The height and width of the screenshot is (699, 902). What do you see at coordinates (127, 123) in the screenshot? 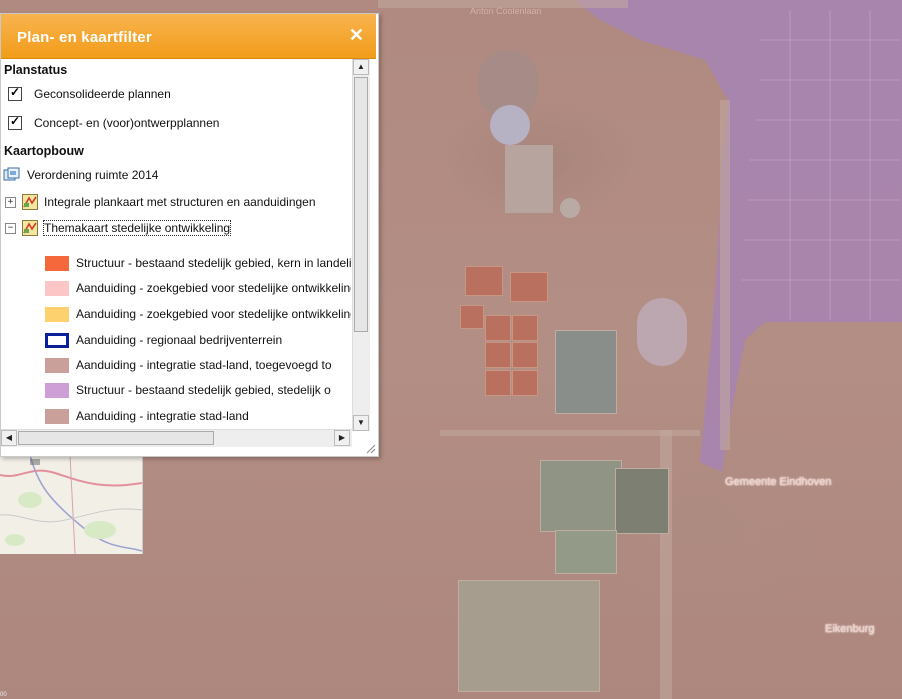
I see `checkbox-label: Concept- en (voor)ontwerpplannen` at bounding box center [127, 123].